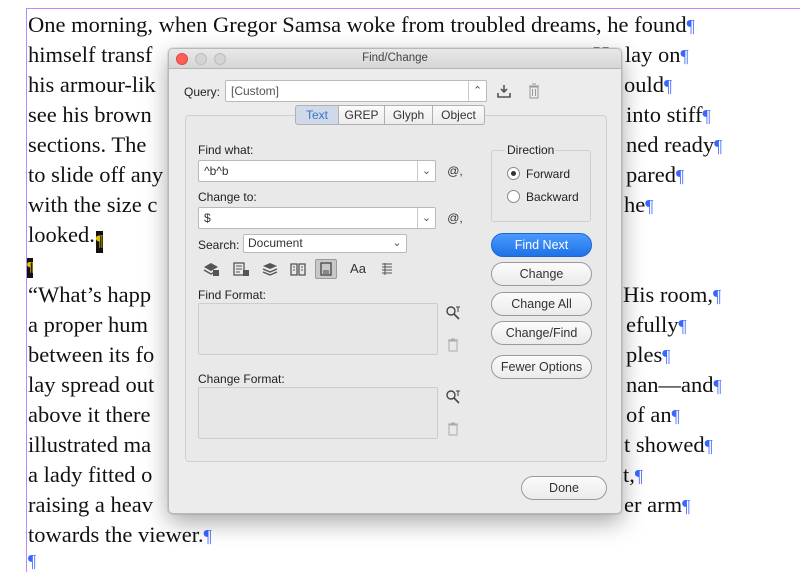  What do you see at coordinates (362, 115) in the screenshot?
I see `tab-grep: GREP` at bounding box center [362, 115].